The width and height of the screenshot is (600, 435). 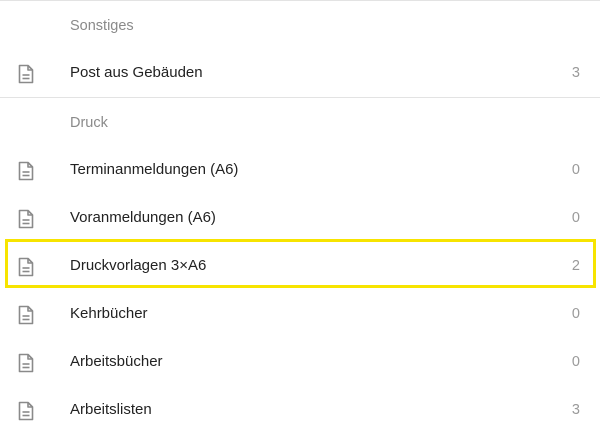 What do you see at coordinates (300, 314) in the screenshot?
I see `list-item-kehrbuecher: Kehrbücher 0` at bounding box center [300, 314].